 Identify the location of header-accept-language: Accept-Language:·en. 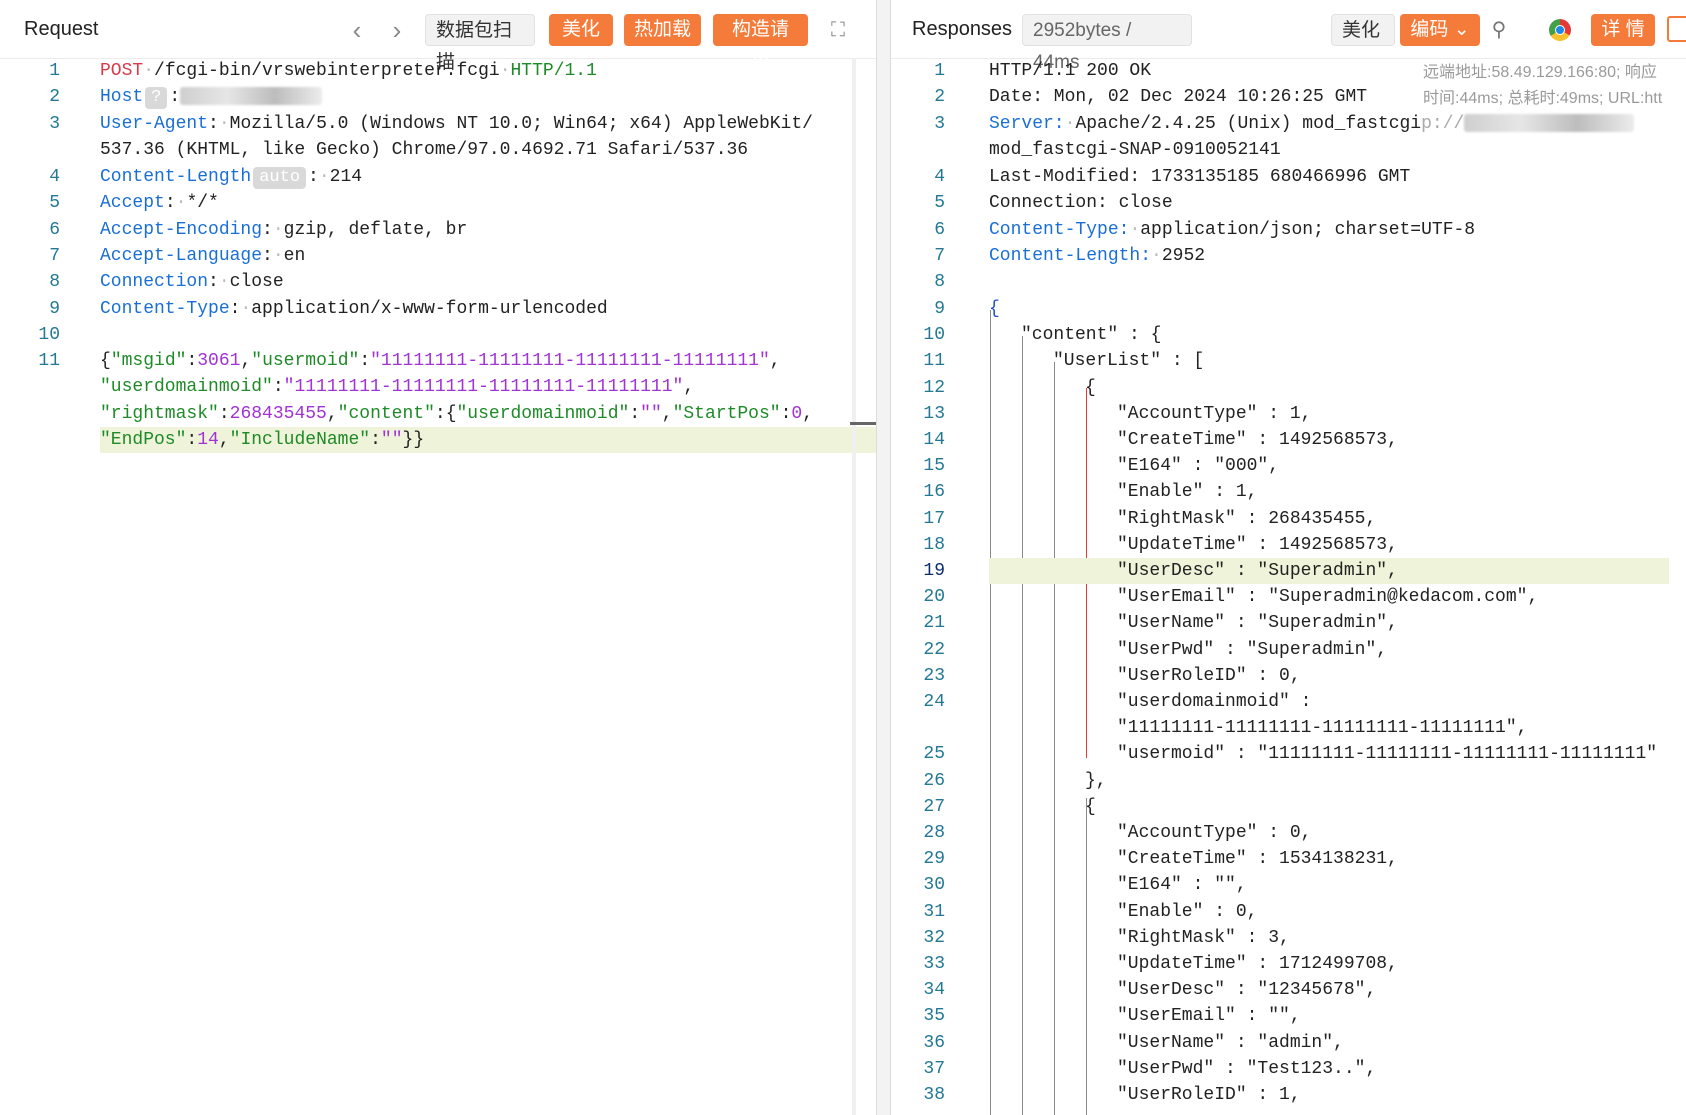
(203, 256).